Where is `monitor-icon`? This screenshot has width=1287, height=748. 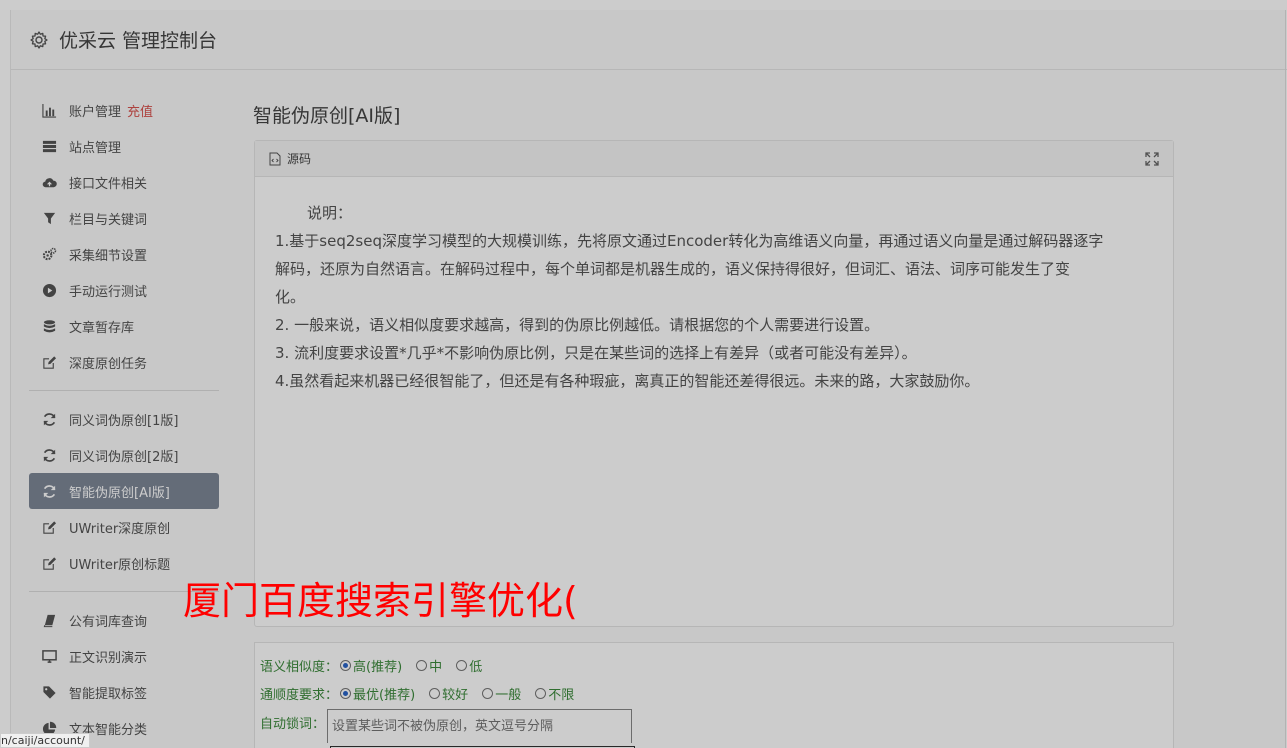
monitor-icon is located at coordinates (49, 656).